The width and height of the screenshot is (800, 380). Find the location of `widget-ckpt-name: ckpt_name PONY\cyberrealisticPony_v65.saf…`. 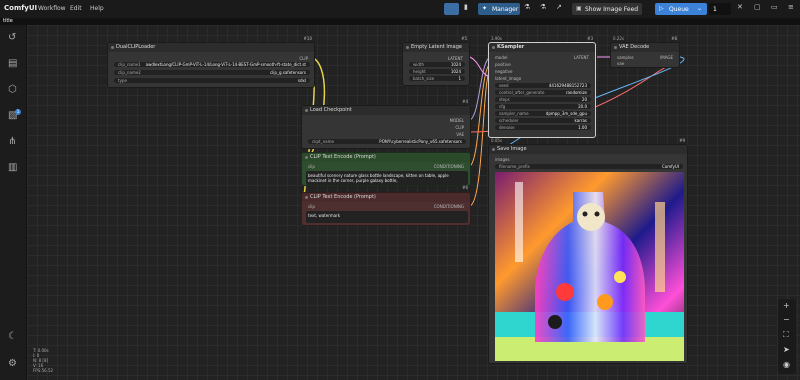

widget-ckpt-name: ckpt_name PONY\cyberrealisticPony_v65.saf… is located at coordinates (387, 141).